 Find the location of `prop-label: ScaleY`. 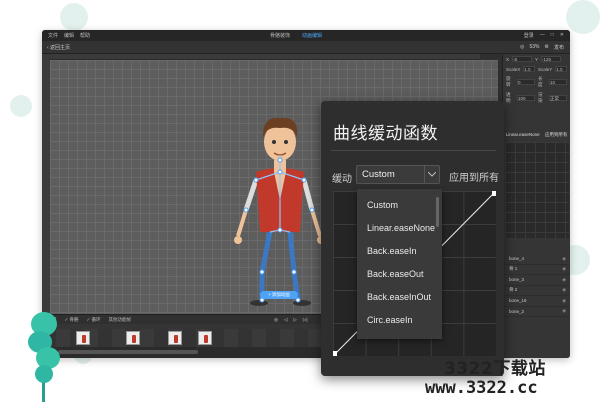

prop-label: ScaleY is located at coordinates (545, 69).